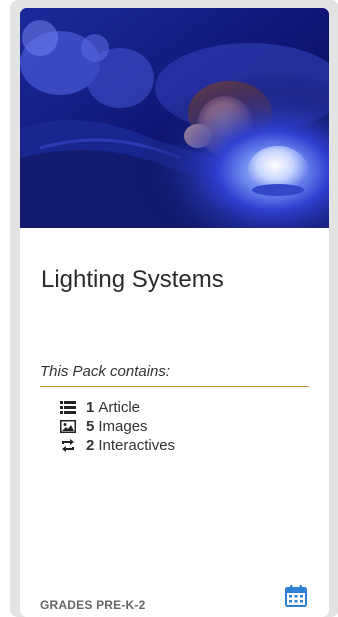  I want to click on list-icon, so click(68, 408).